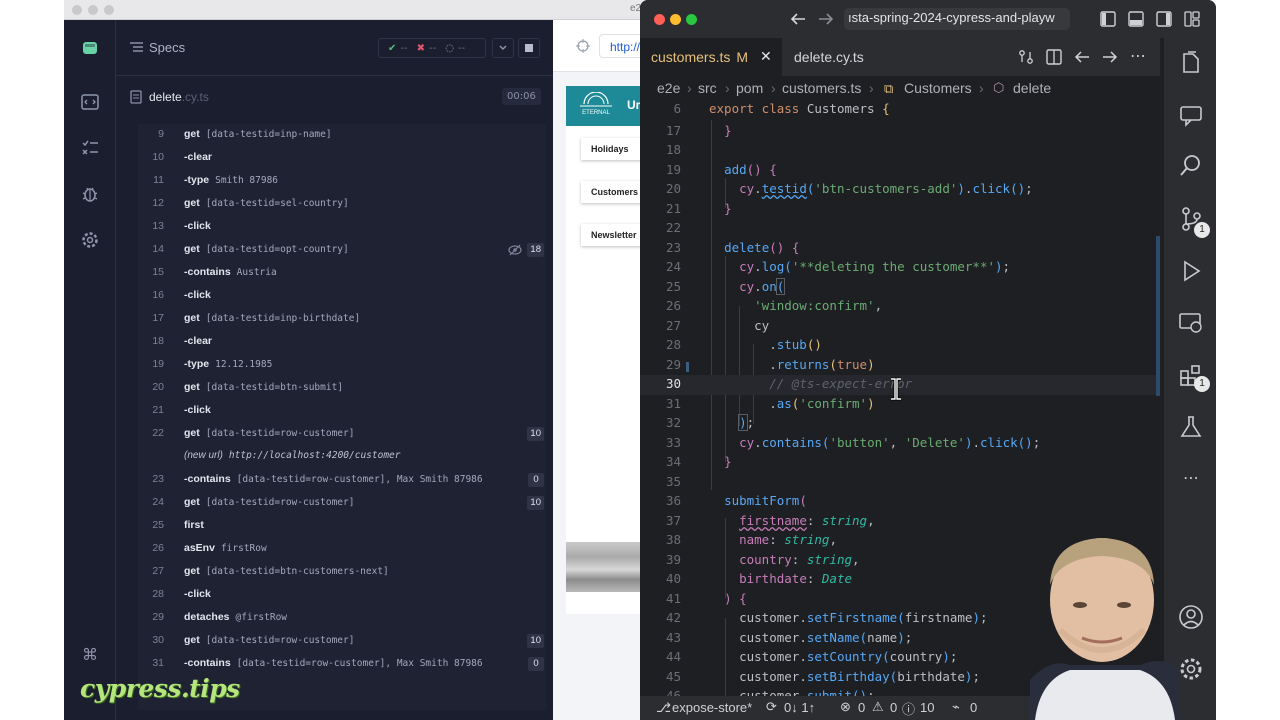 Image resolution: width=1280 pixels, height=720 pixels. I want to click on collapse-chevron-button, so click(503, 48).